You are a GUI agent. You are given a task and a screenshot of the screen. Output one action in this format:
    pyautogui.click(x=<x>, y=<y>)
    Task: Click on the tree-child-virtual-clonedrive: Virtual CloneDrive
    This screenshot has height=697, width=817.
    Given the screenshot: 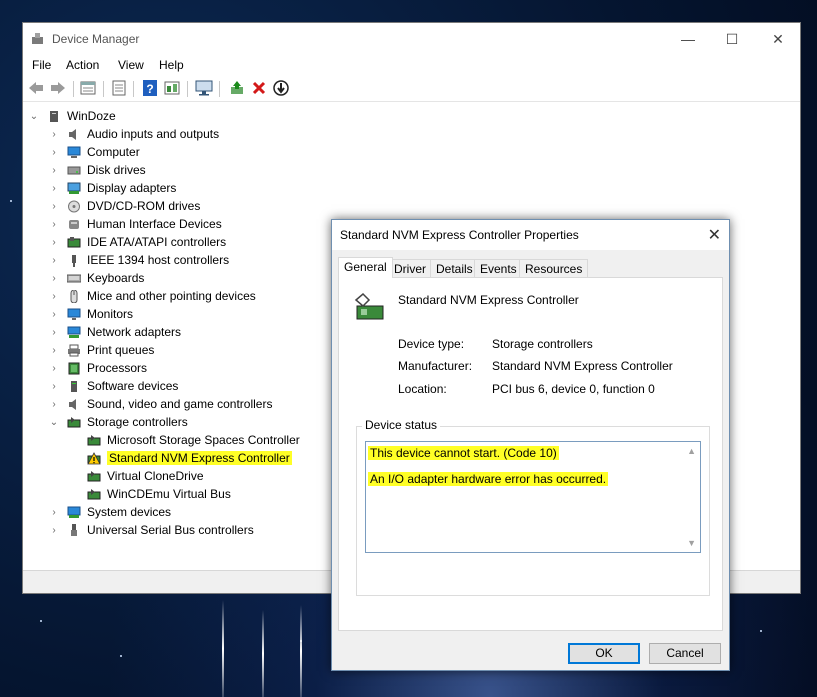 What is the action you would take?
    pyautogui.click(x=145, y=476)
    